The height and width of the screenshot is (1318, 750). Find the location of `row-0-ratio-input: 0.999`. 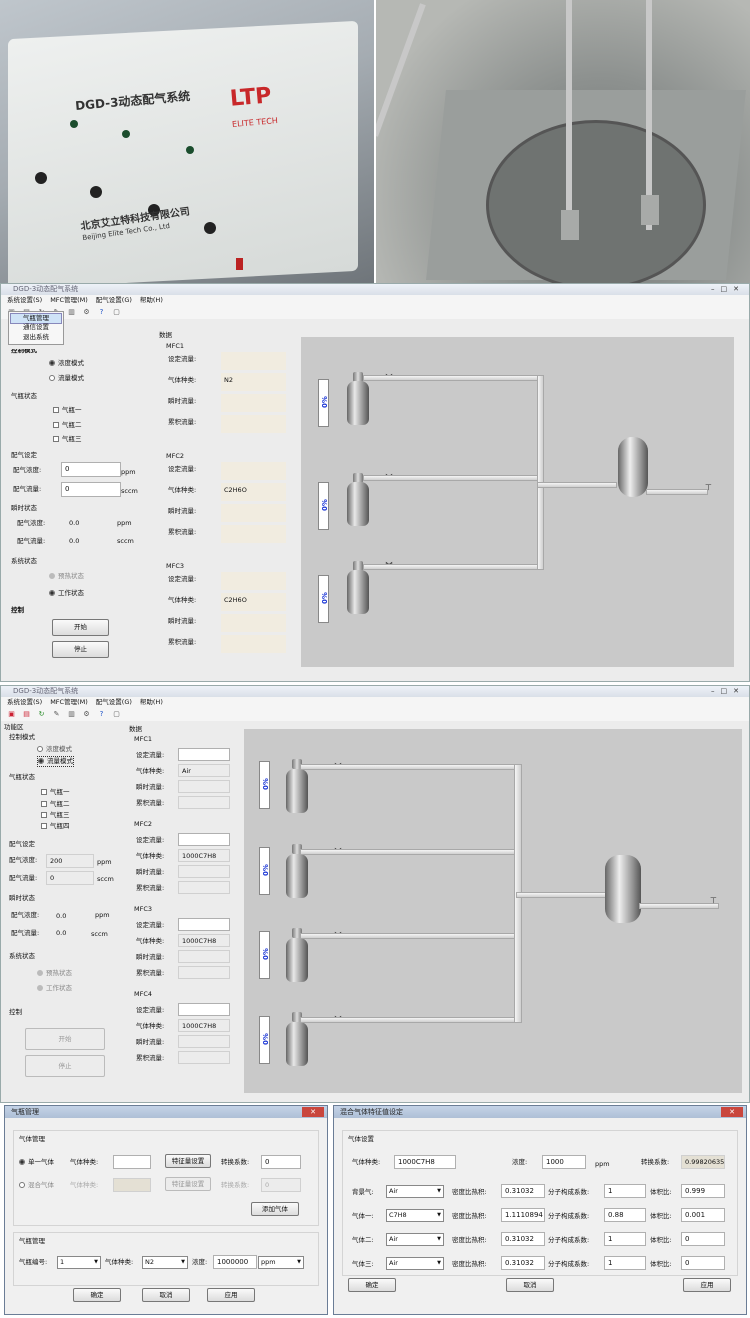

row-0-ratio-input: 0.999 is located at coordinates (703, 1191).